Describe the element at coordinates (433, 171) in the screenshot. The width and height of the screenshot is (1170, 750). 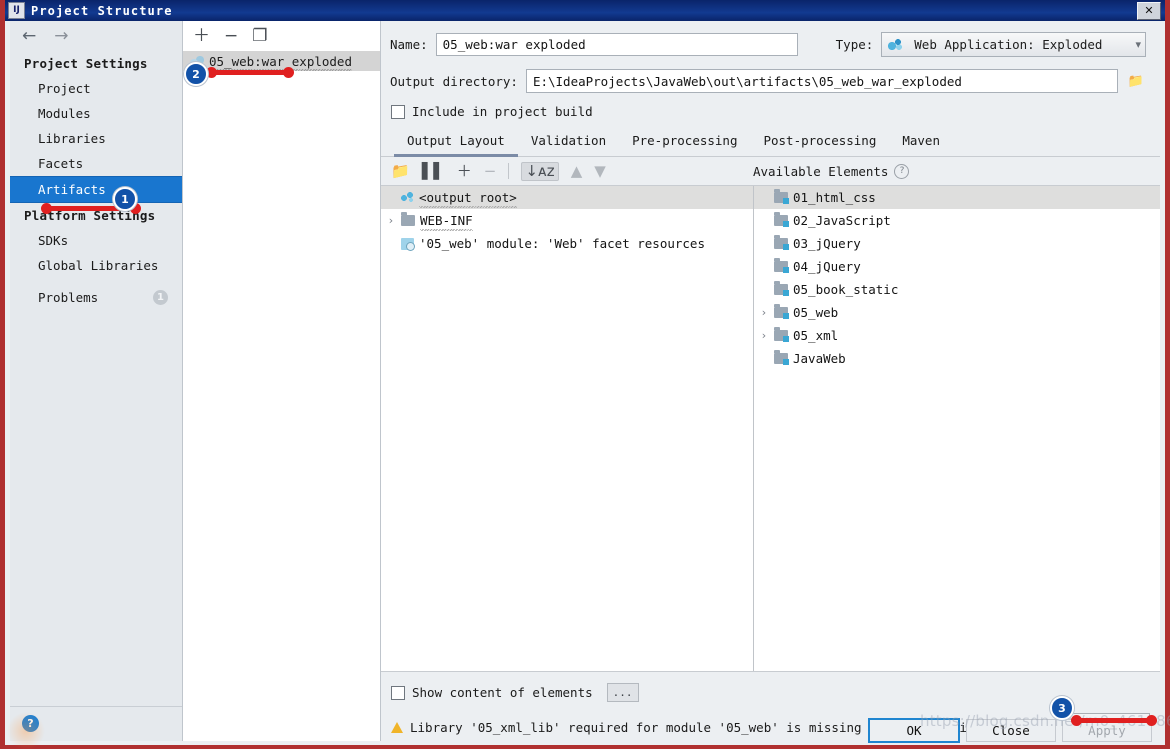
I see `create-archive-icon: ▌▌` at that location.